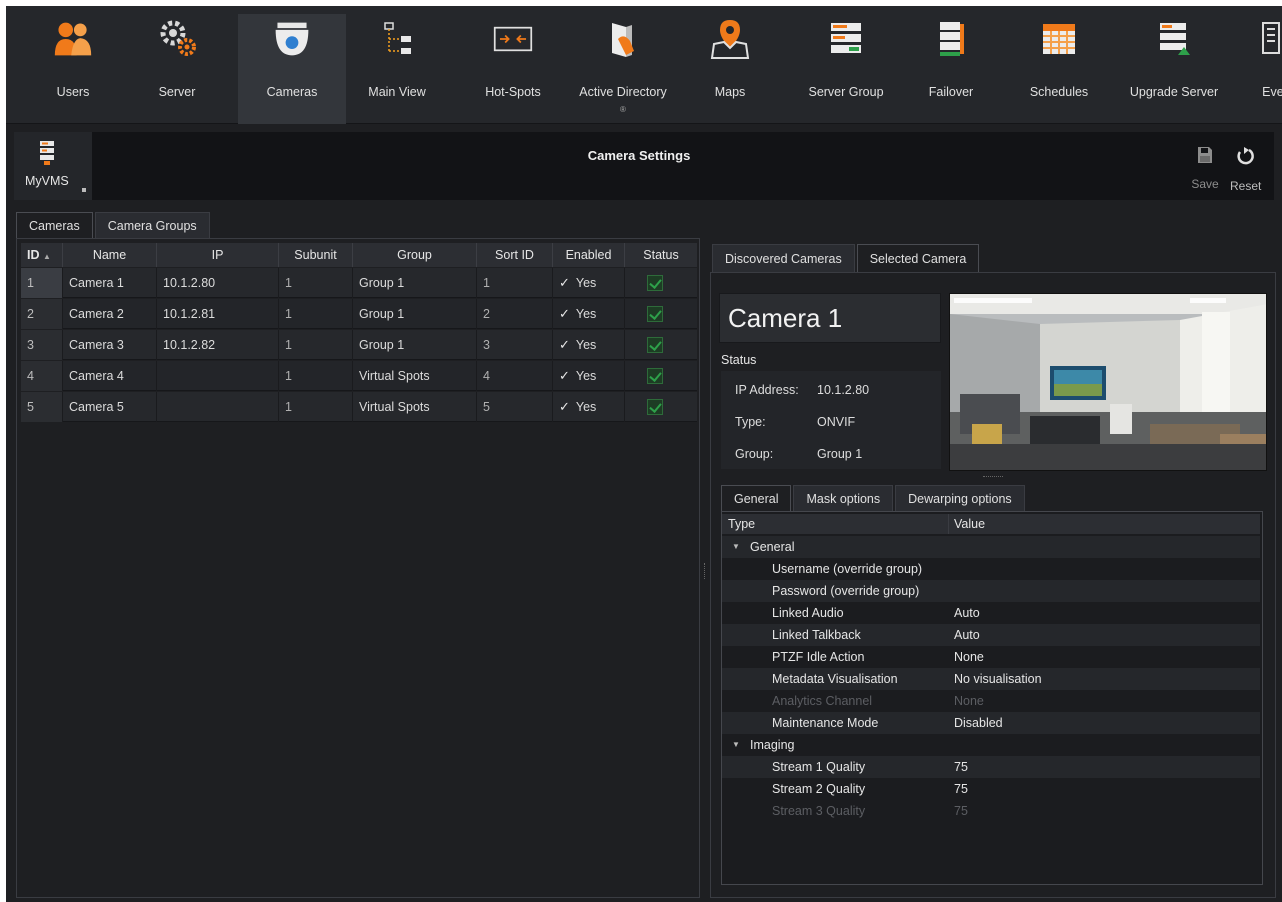  What do you see at coordinates (73, 69) in the screenshot?
I see `toolbar-users: Users` at bounding box center [73, 69].